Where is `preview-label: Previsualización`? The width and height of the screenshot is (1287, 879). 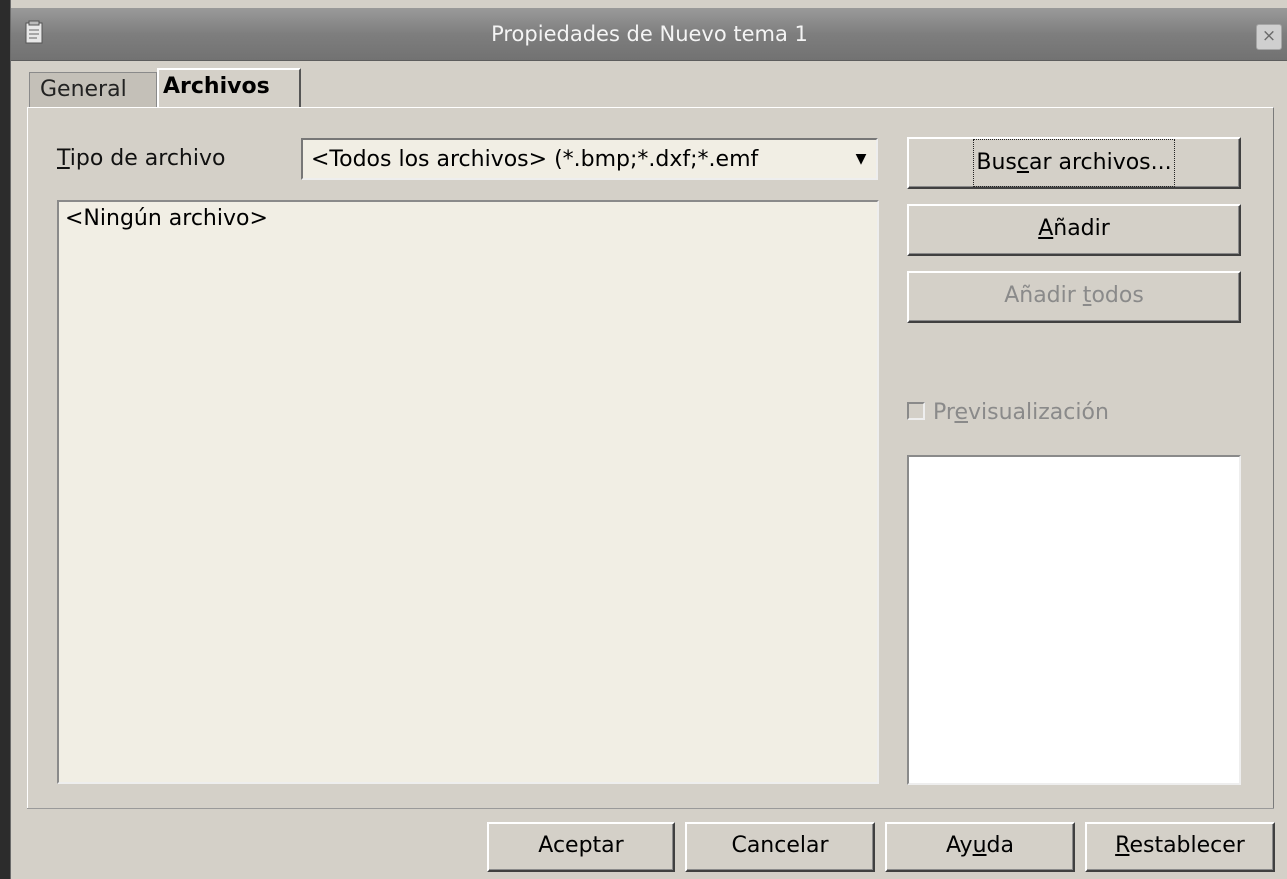
preview-label: Previsualización is located at coordinates (1021, 412).